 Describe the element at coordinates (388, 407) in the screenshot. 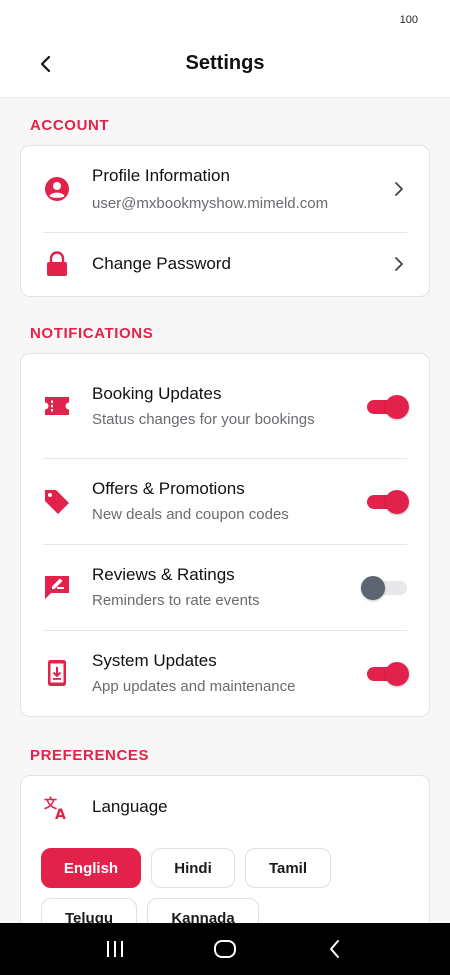

I see `booking-updates-toggle` at that location.